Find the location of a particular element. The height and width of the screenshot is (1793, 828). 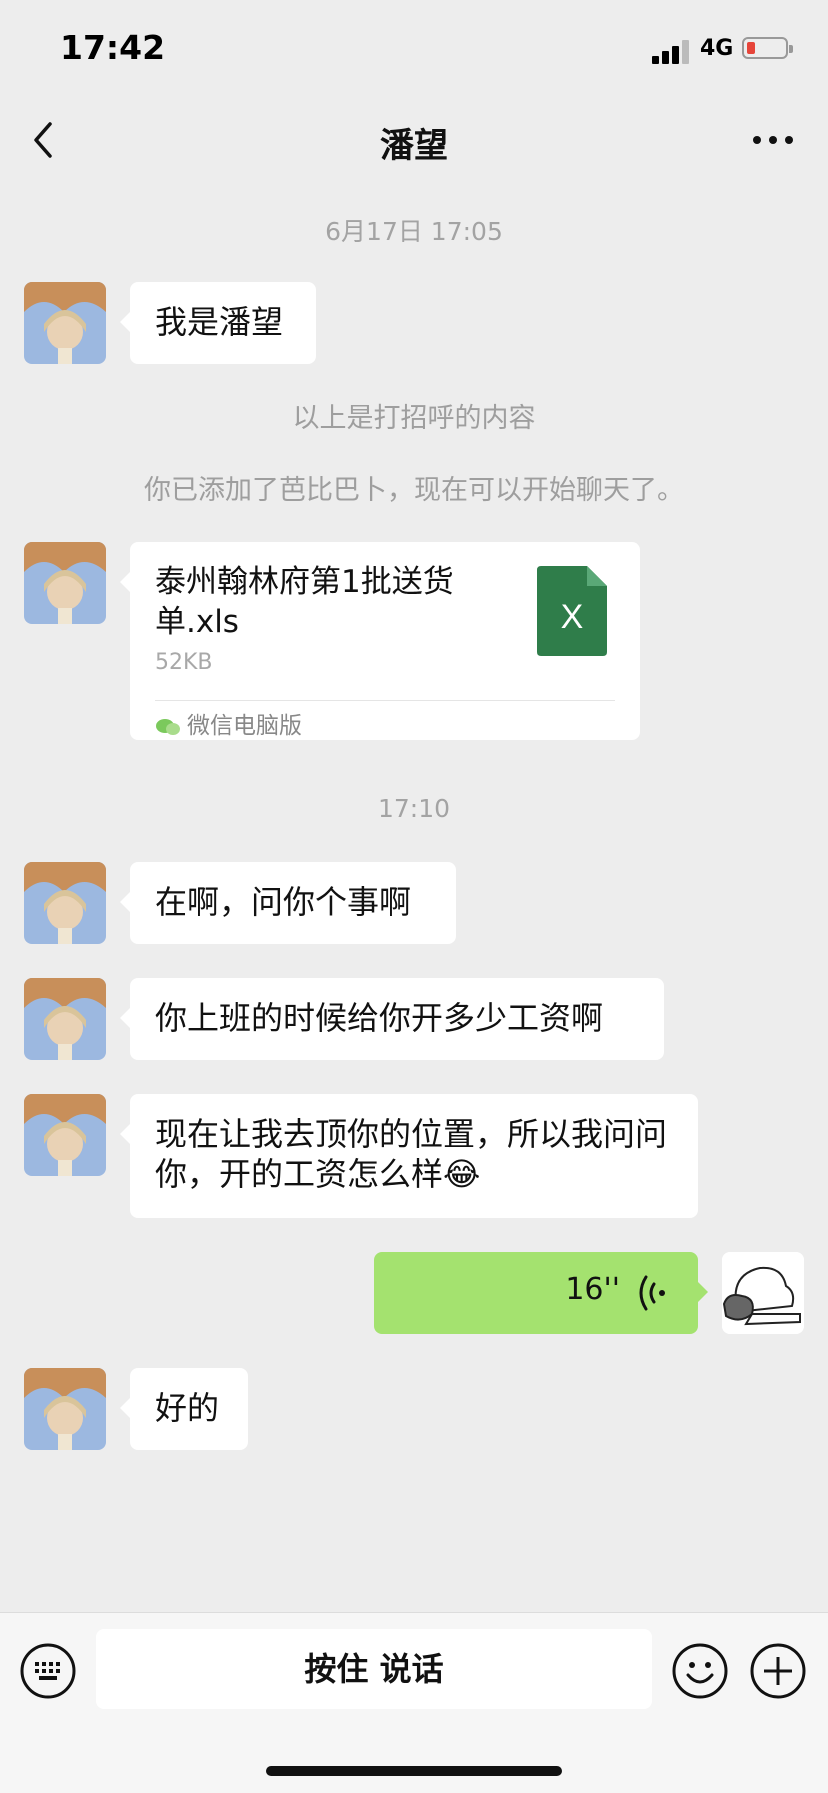

hold-to-talk-button: 按住 说话 is located at coordinates (374, 1669).